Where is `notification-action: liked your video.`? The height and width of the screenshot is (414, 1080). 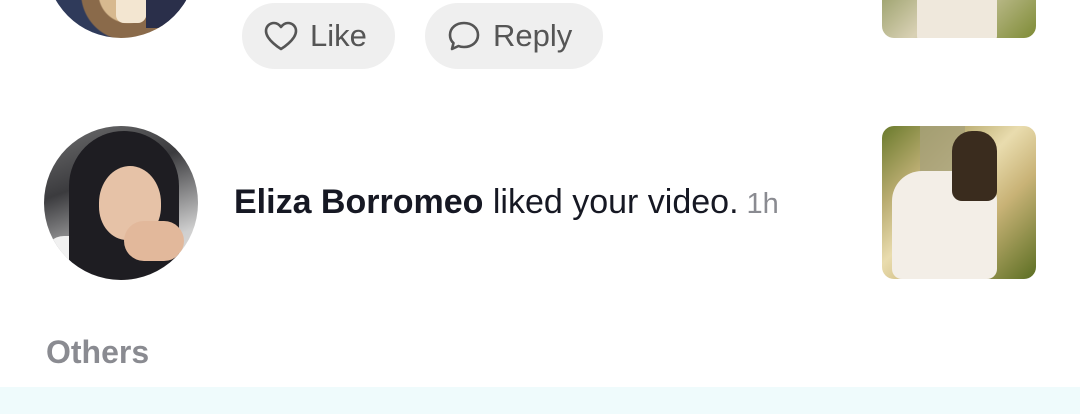
notification-action: liked your video. is located at coordinates (615, 202).